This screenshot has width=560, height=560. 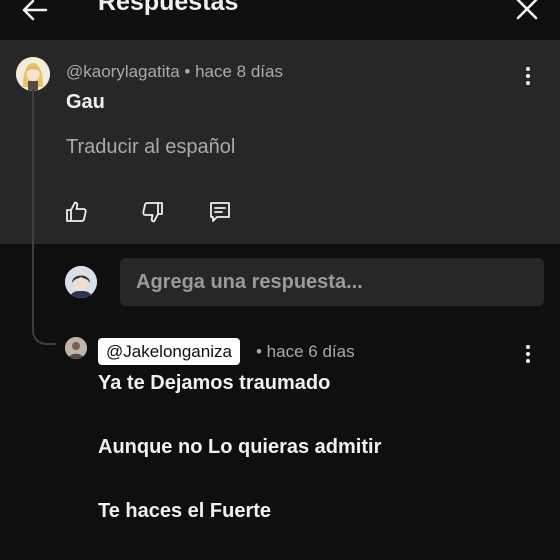 I want to click on more-options-button, so click(x=528, y=76).